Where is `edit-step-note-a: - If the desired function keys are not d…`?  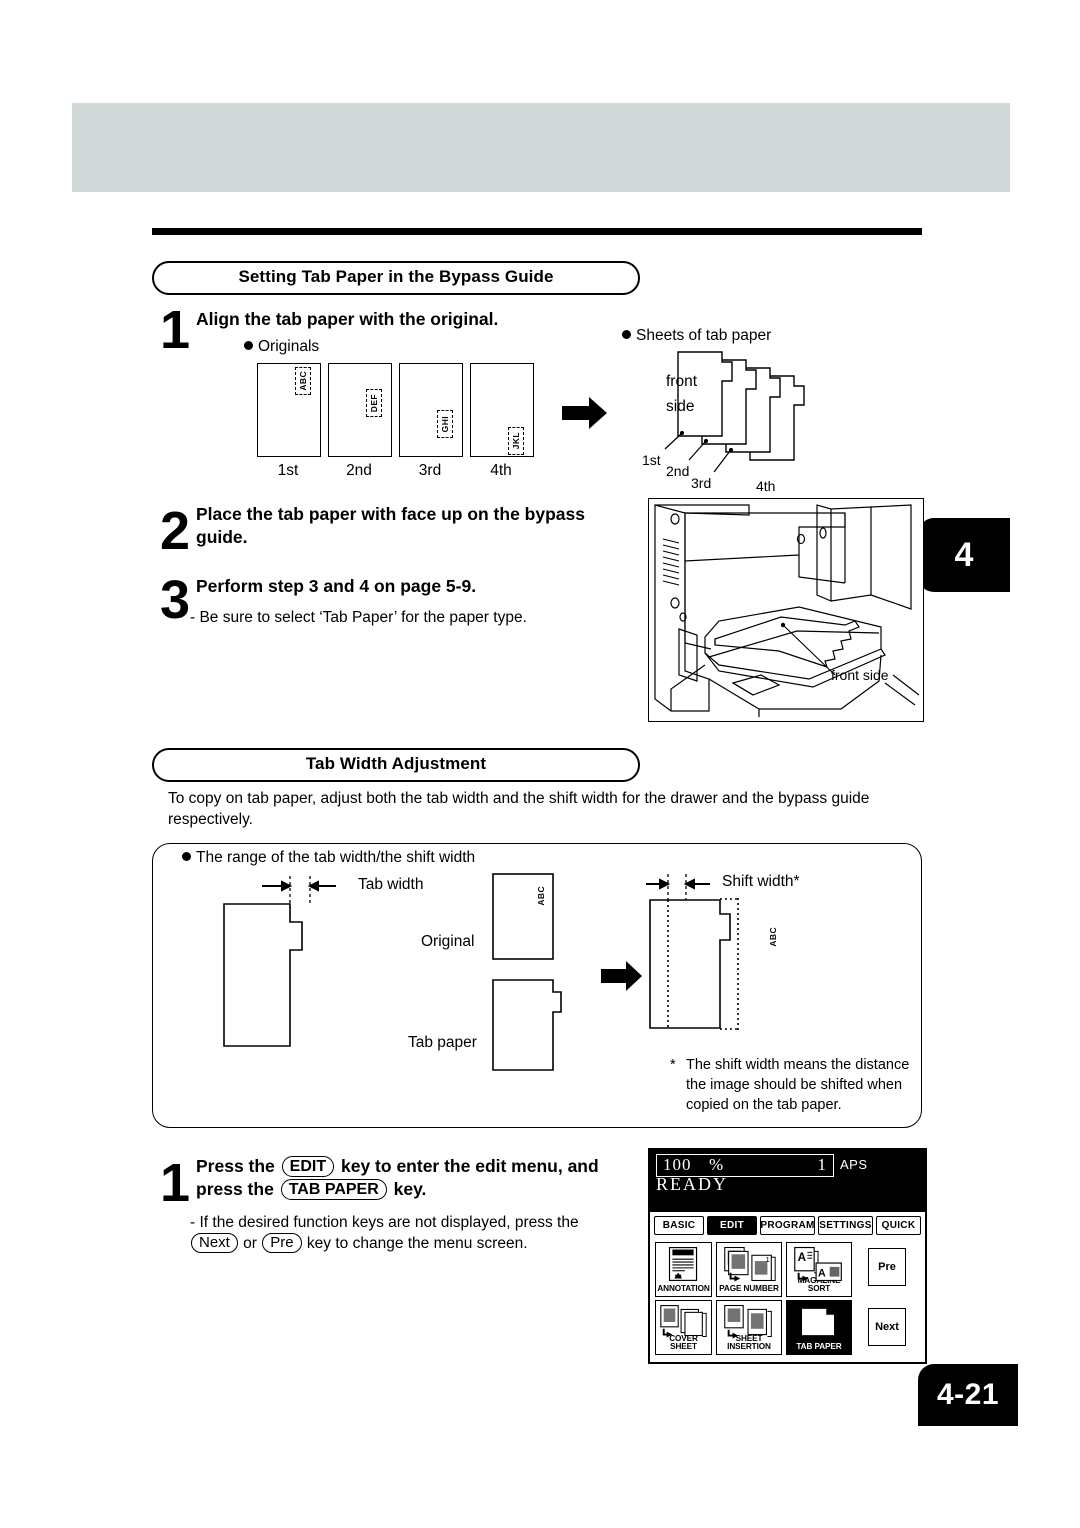
edit-step-note-a: - If the desired function keys are not d… is located at coordinates (384, 1222).